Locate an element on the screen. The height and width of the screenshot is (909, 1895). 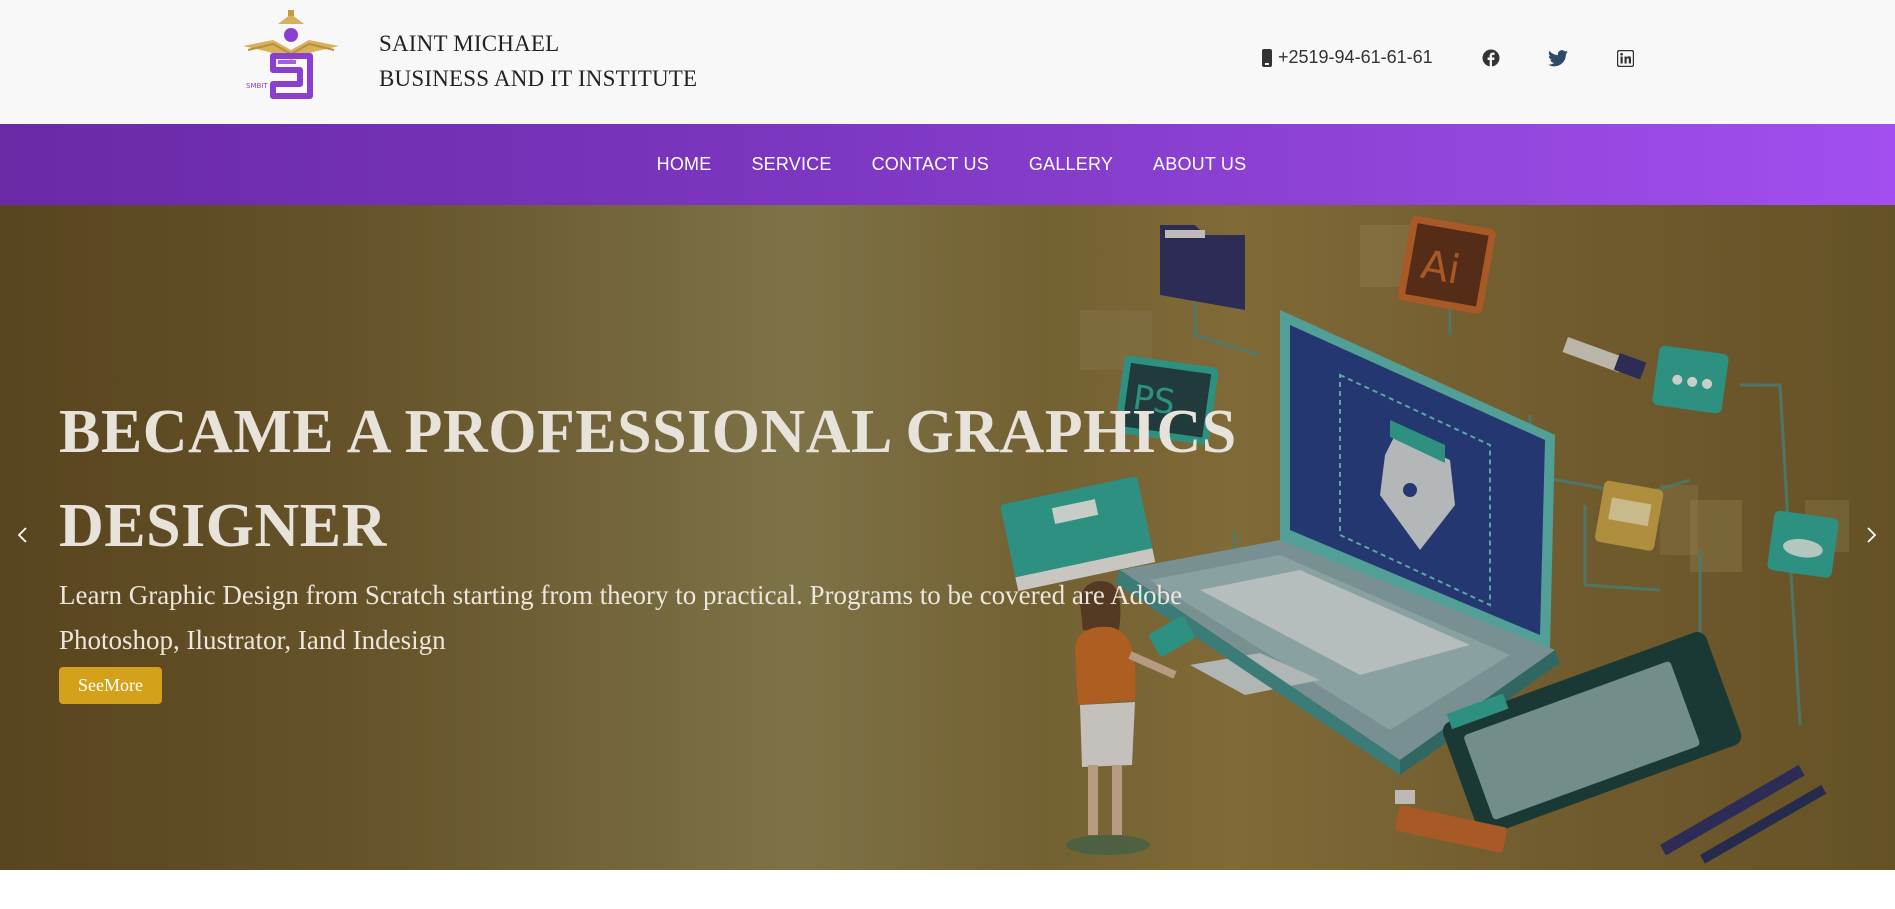
main-navigation: HOME SERVICE CONTACT US GALLERY ABOUT US is located at coordinates (947, 164).